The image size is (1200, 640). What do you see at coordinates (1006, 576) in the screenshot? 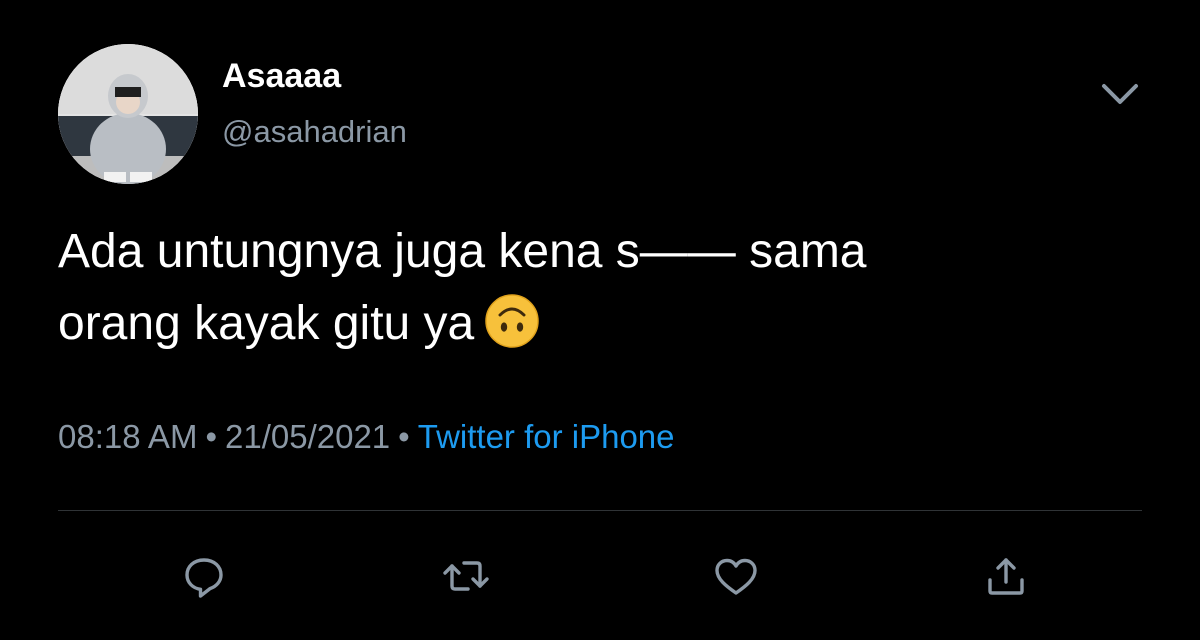
I see `share-icon` at bounding box center [1006, 576].